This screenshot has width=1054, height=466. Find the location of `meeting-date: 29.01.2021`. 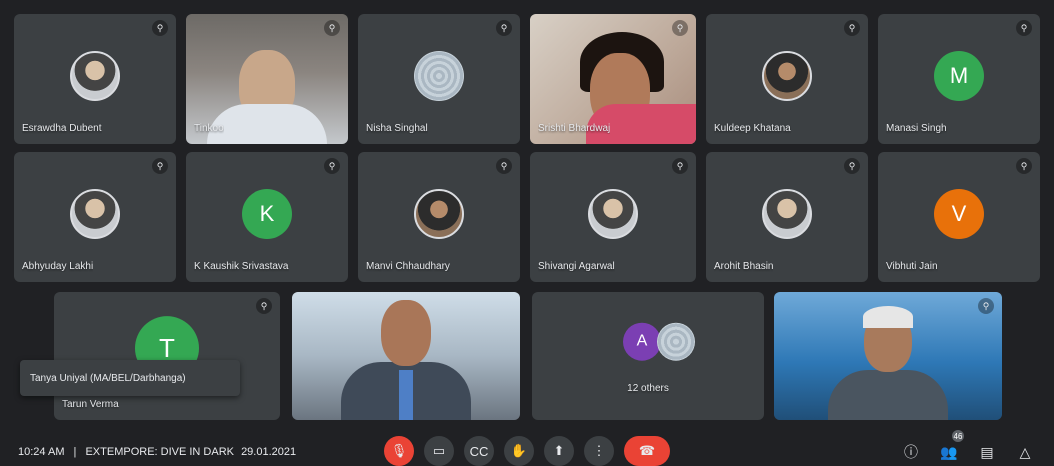

meeting-date: 29.01.2021 is located at coordinates (269, 452).